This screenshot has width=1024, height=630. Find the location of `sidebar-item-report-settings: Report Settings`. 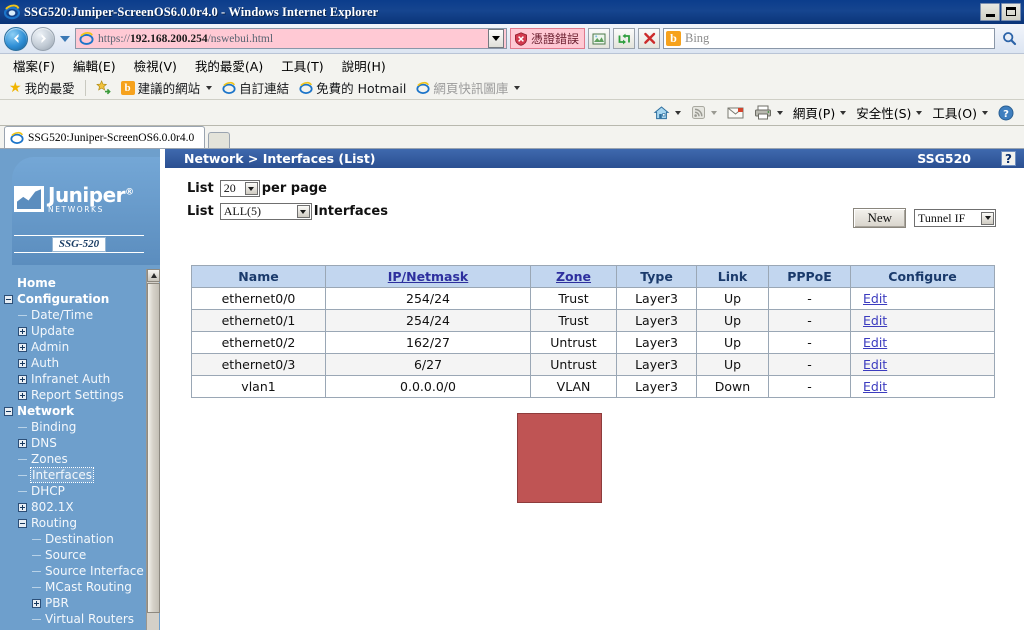

sidebar-item-report-settings: Report Settings is located at coordinates (73, 395).